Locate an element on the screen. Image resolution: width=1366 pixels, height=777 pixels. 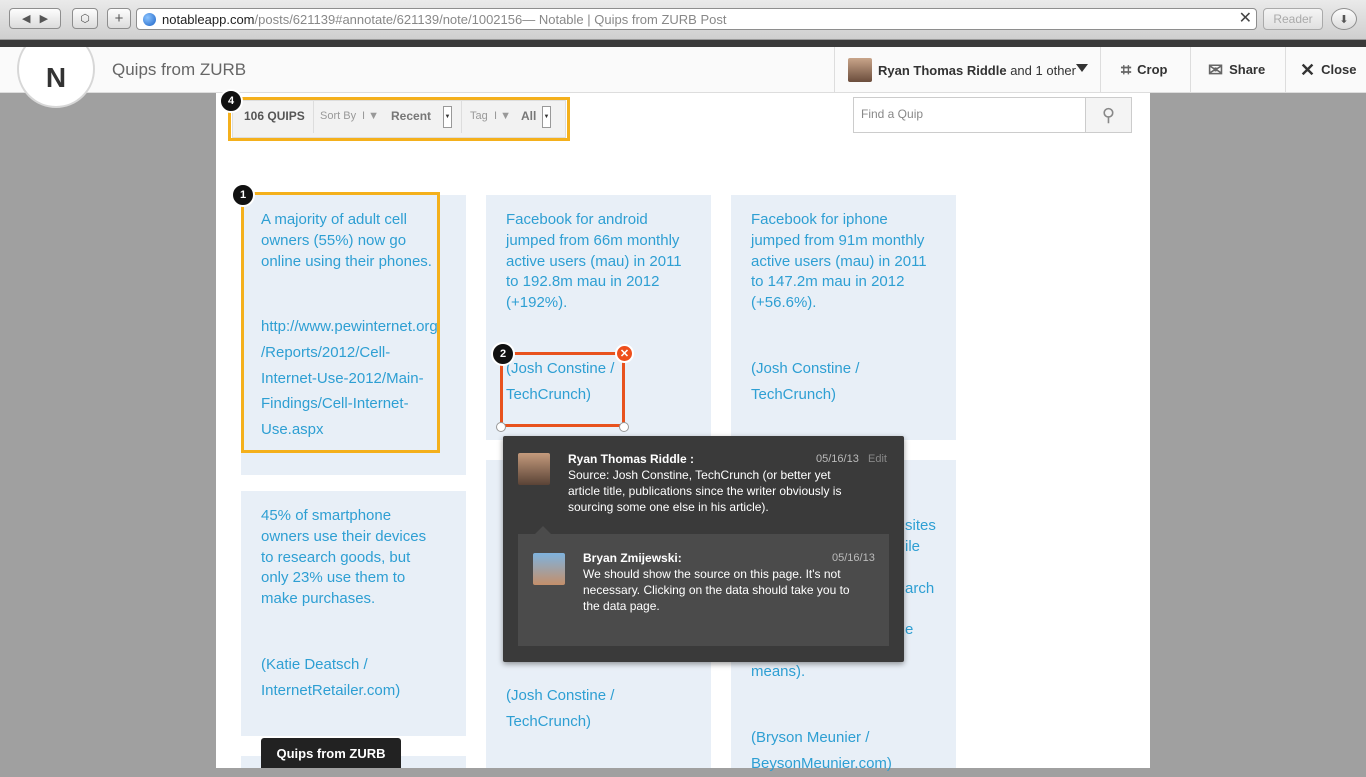
forward-icon: ▶ is located at coordinates (44, 18).